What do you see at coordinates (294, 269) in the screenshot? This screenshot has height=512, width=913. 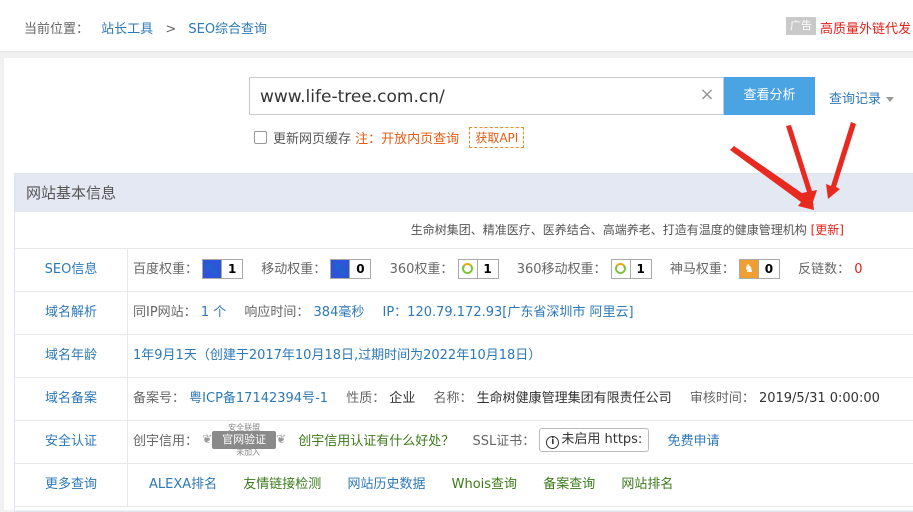 I see `mobile-weight-label: 移动权重：` at bounding box center [294, 269].